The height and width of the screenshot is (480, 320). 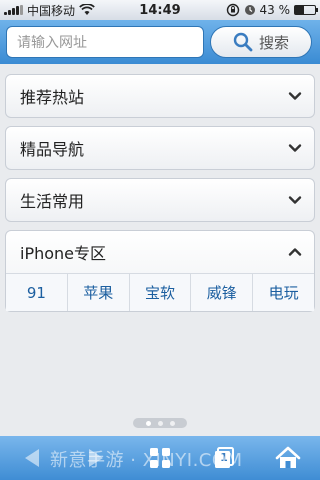 I want to click on section-recommended: 推荐热站, so click(x=160, y=96).